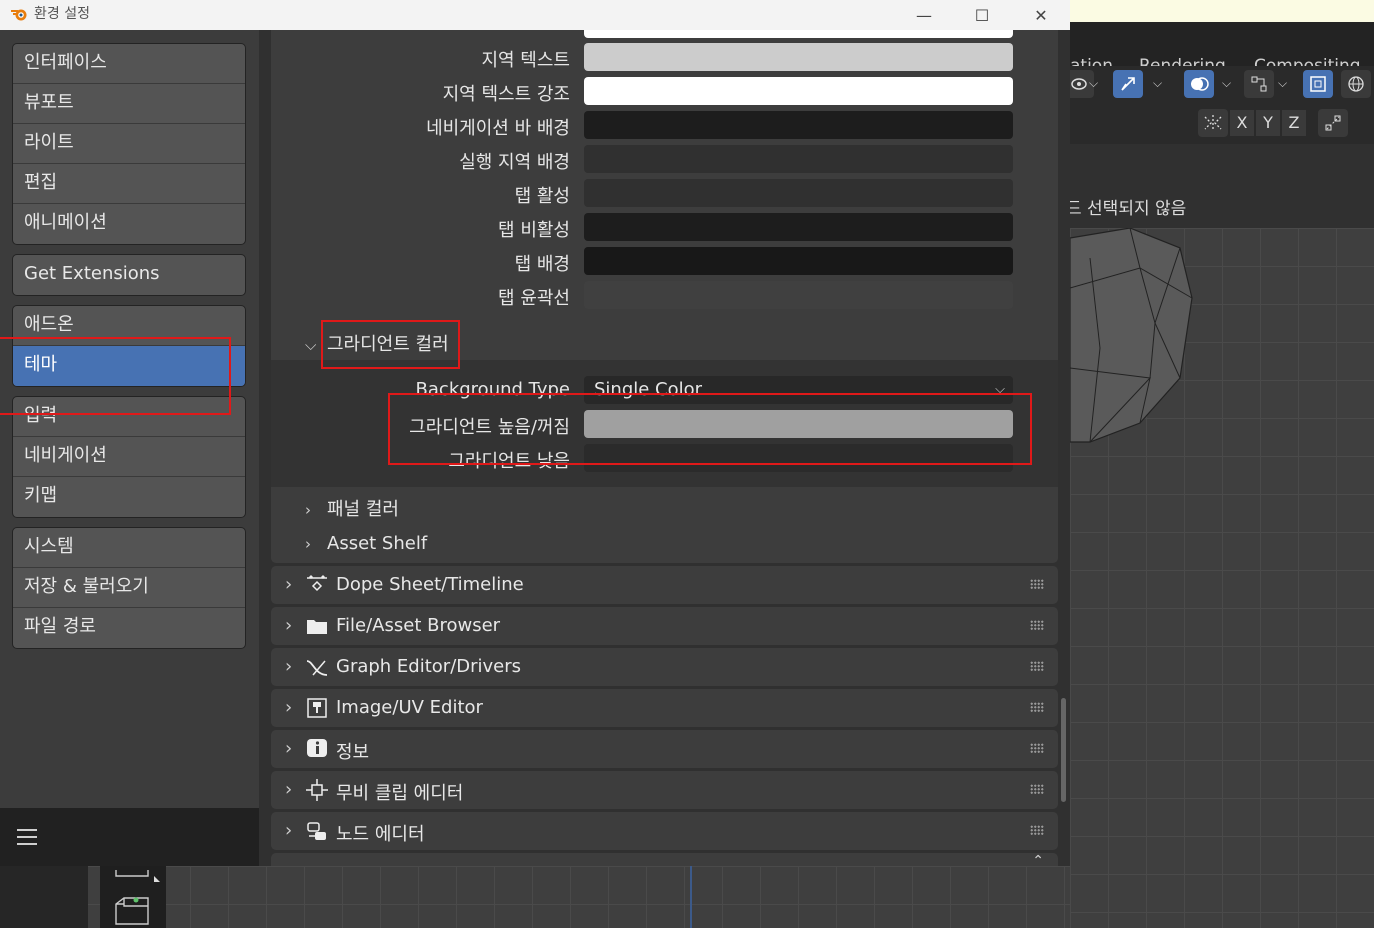  I want to click on sidebar-item-lights: 라이트, so click(129, 144).